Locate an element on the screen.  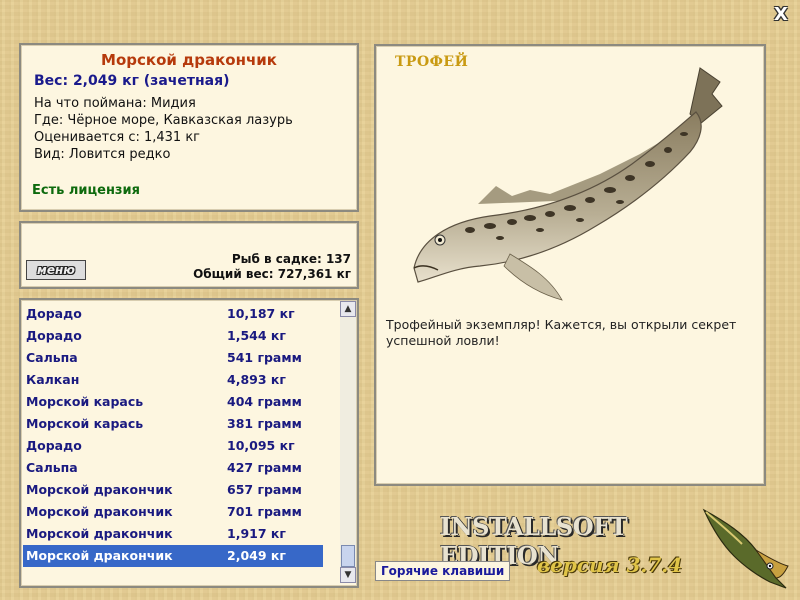
catch-row: Морской дракончик 701 грамм is located at coordinates (173, 512).